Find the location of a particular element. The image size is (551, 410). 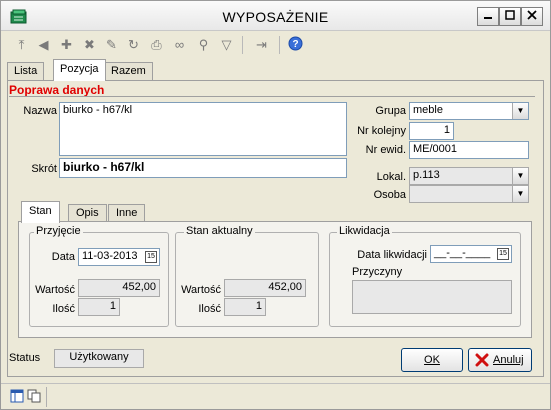

print-icon: ⎙ is located at coordinates (156, 44).